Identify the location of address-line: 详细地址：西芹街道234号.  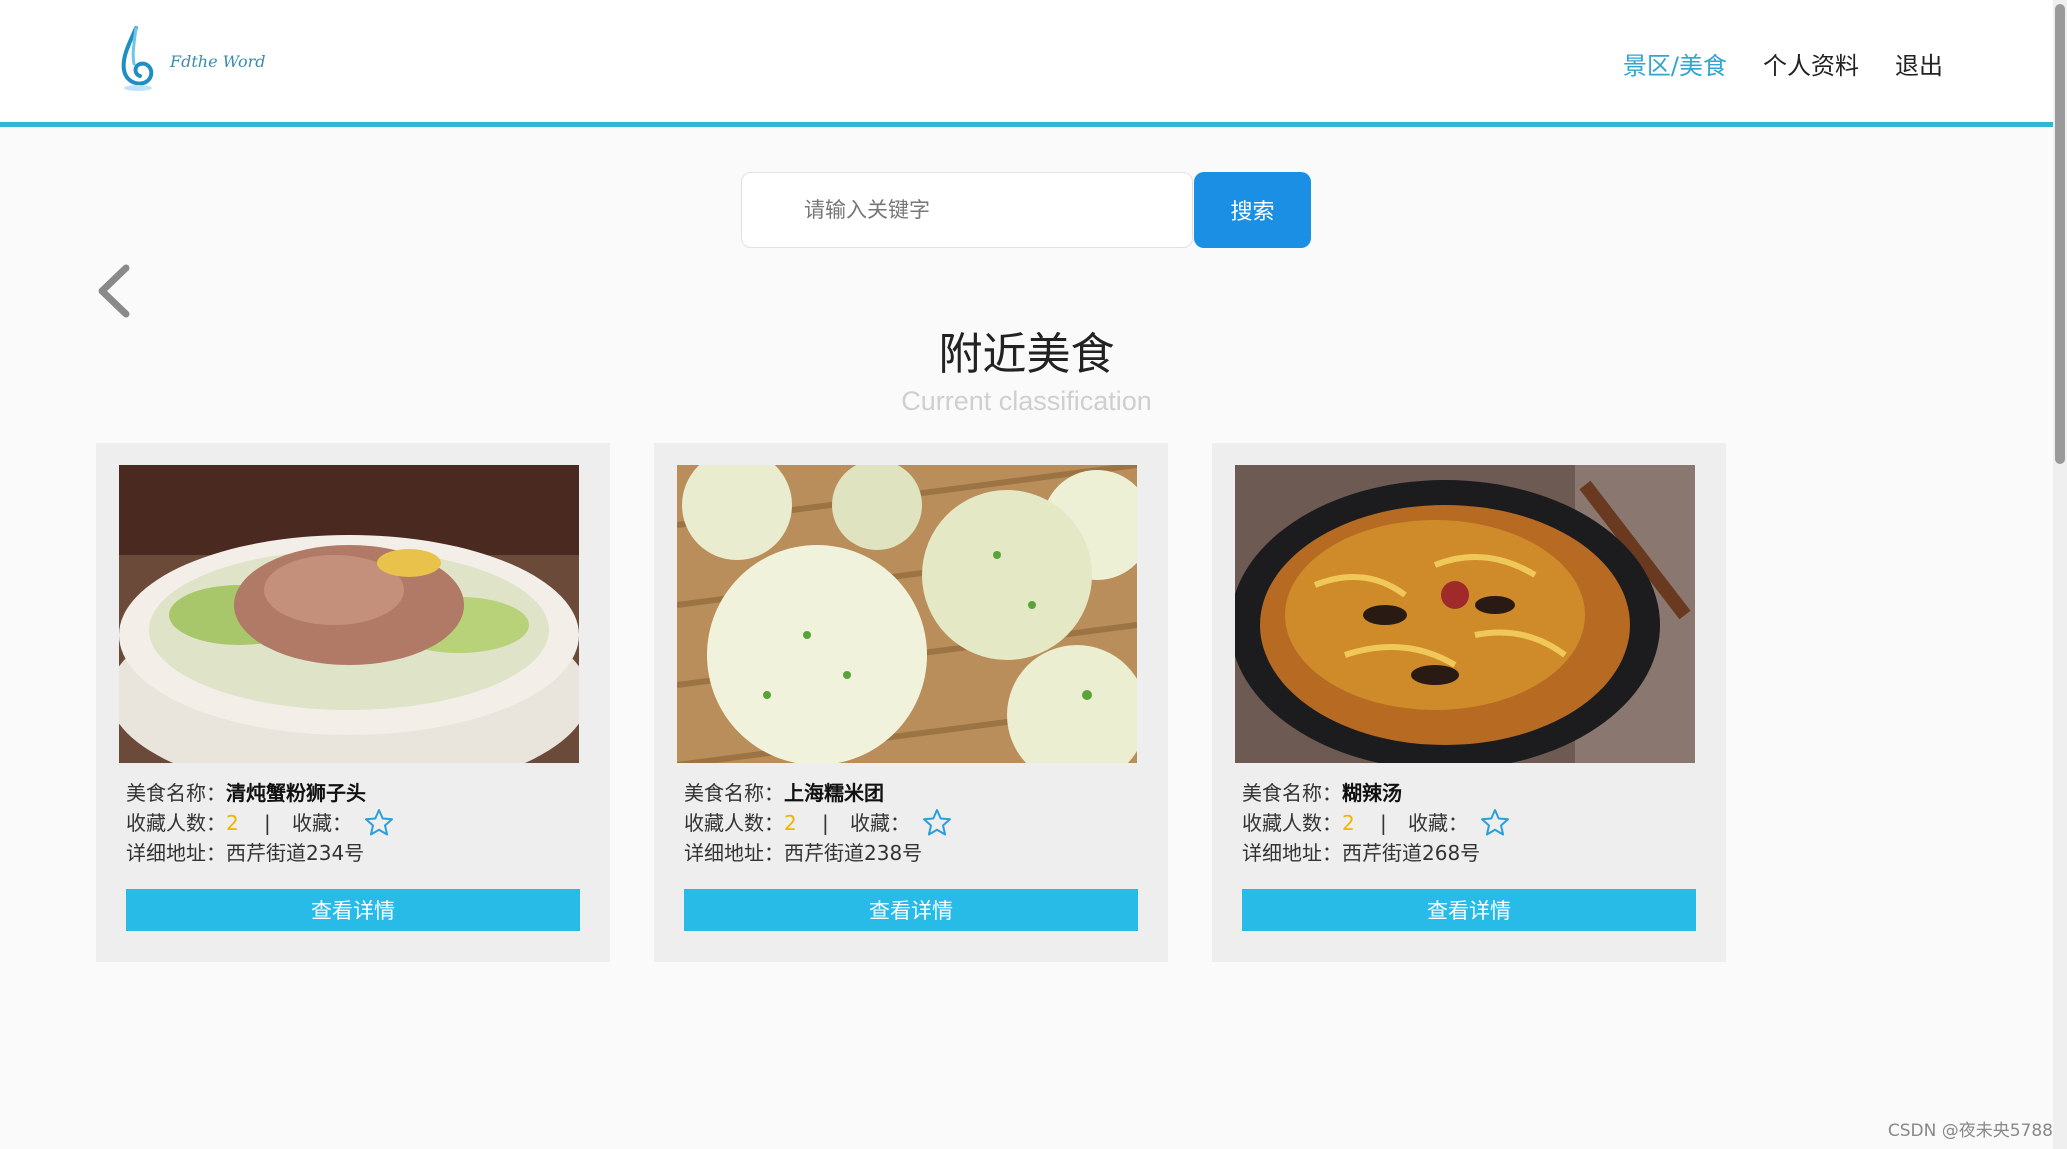
(245, 851).